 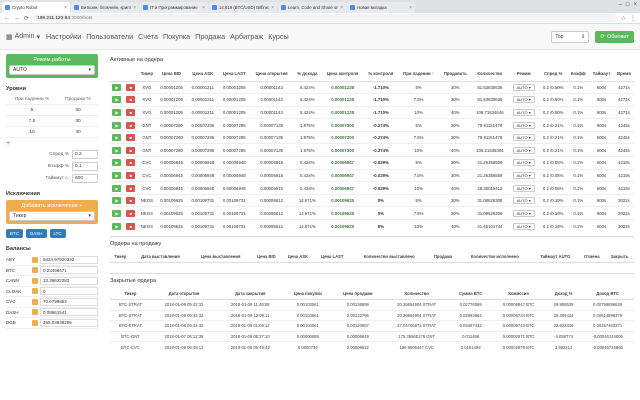 I want to click on column-header: Комиссия, so click(x=518, y=294).